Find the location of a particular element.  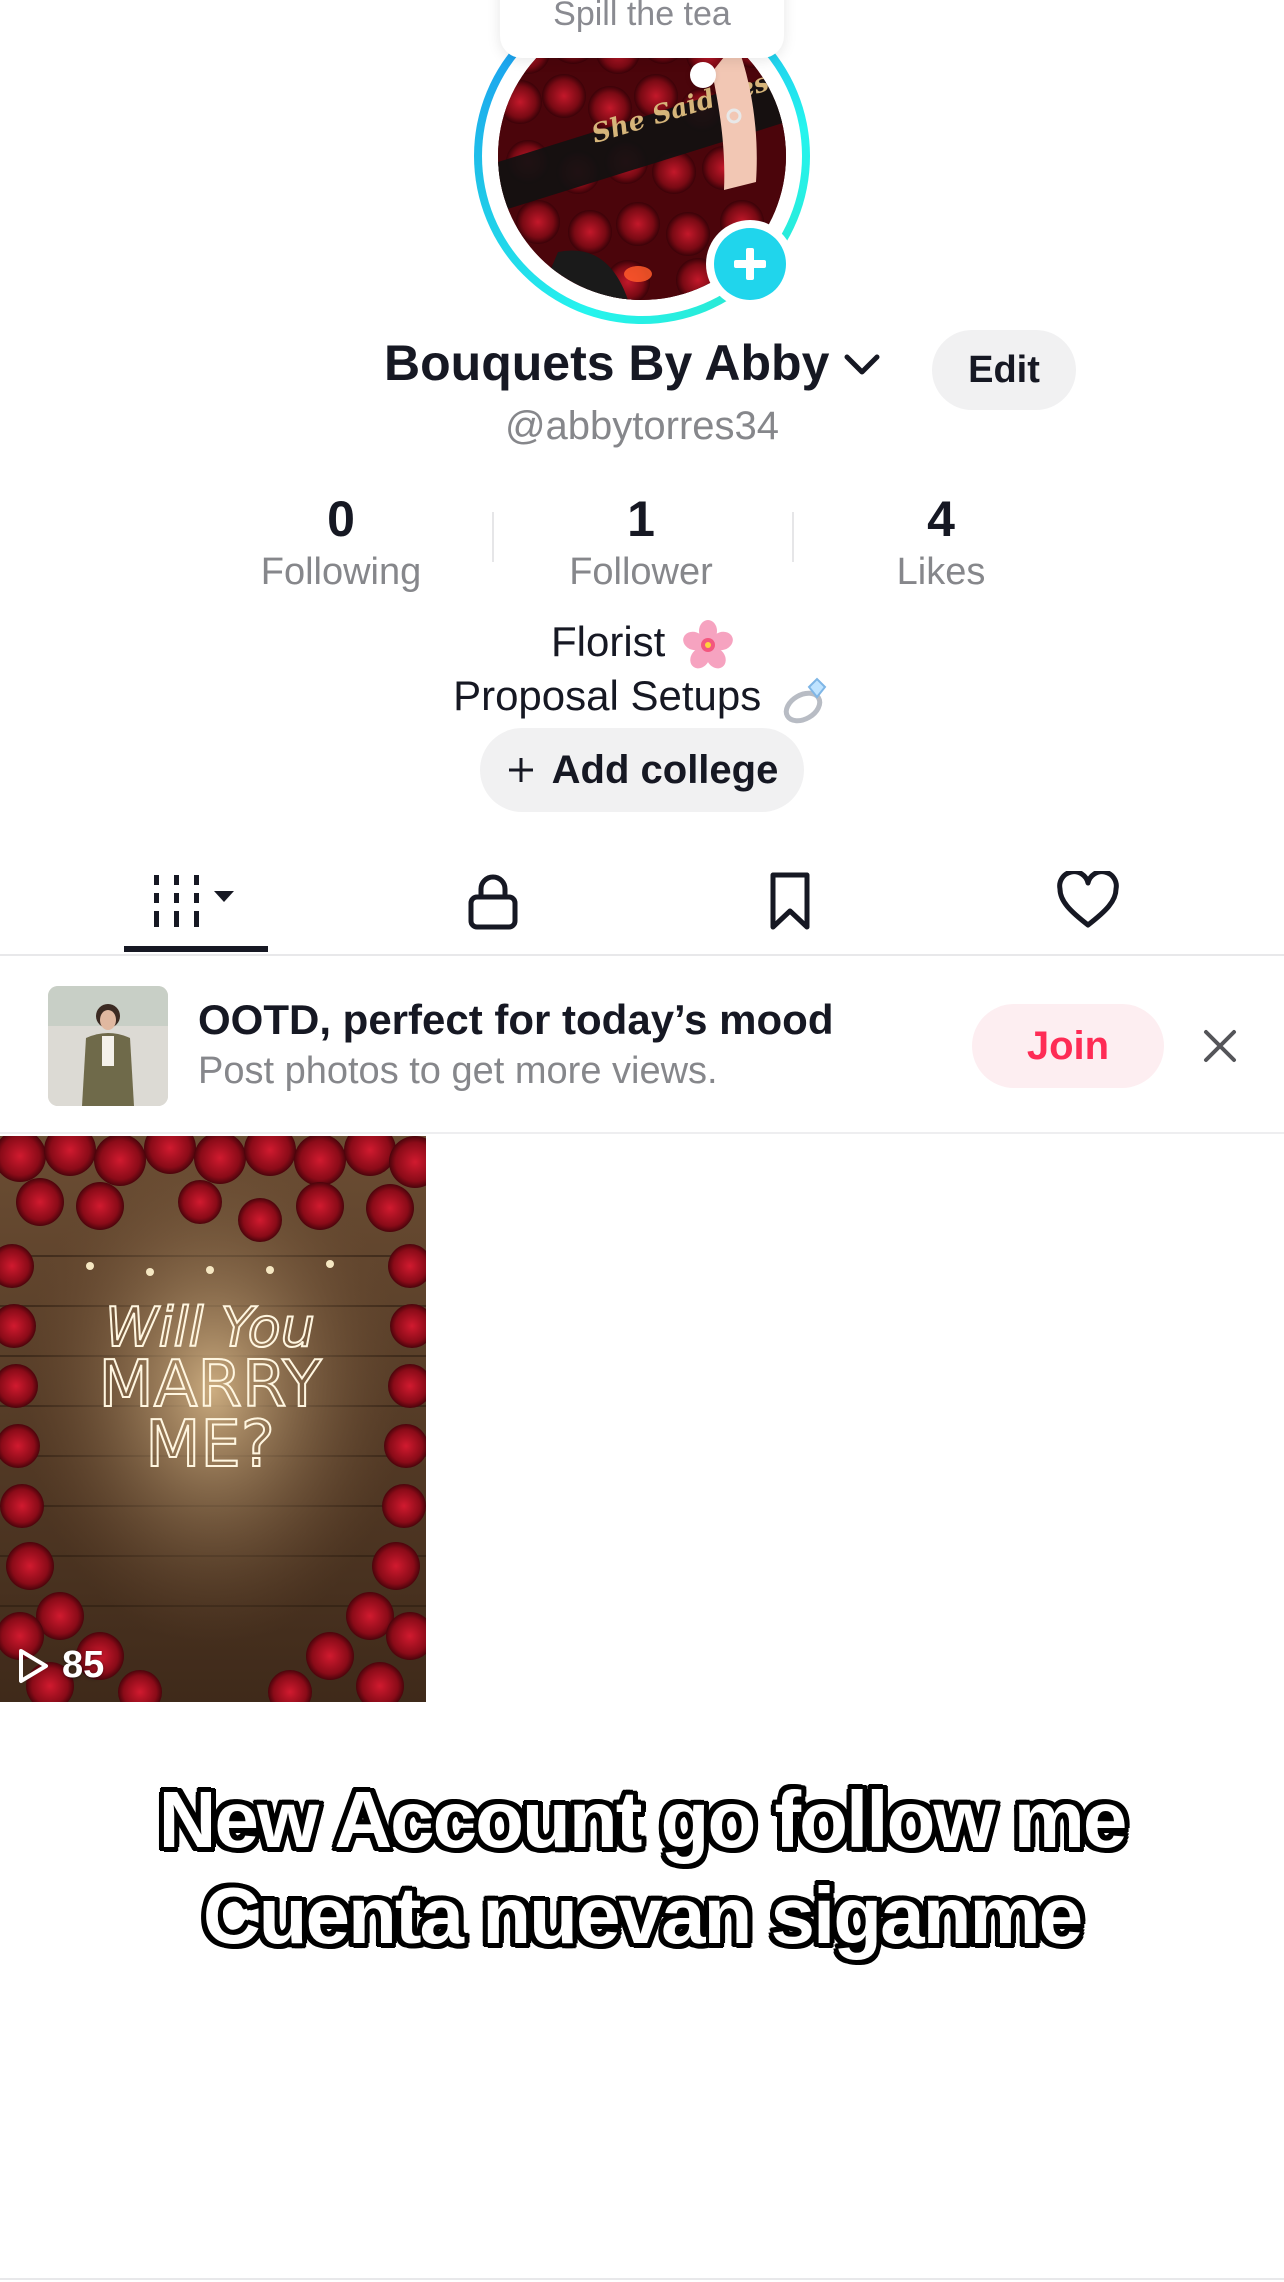

bubble-tail is located at coordinates (703, 75).